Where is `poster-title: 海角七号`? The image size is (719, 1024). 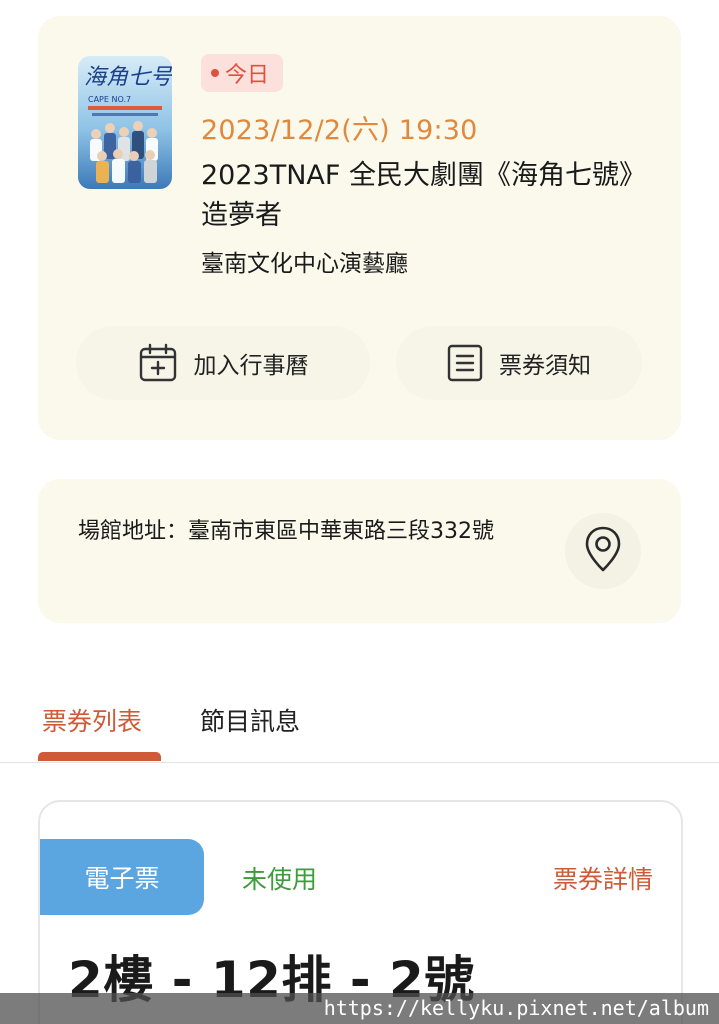
poster-title: 海角七号 is located at coordinates (128, 77).